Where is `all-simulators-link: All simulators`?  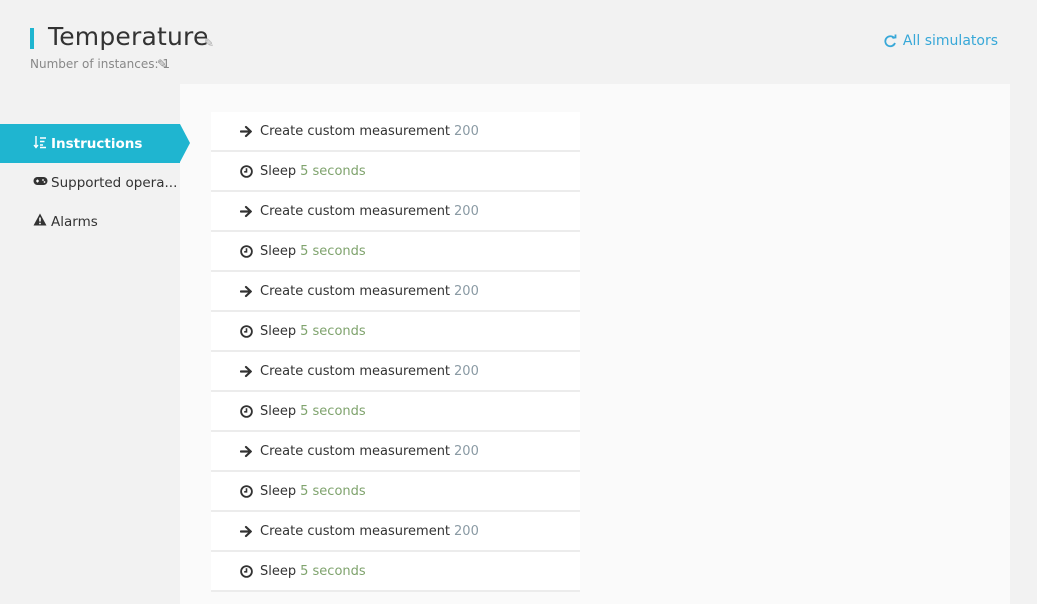 all-simulators-link: All simulators is located at coordinates (940, 41).